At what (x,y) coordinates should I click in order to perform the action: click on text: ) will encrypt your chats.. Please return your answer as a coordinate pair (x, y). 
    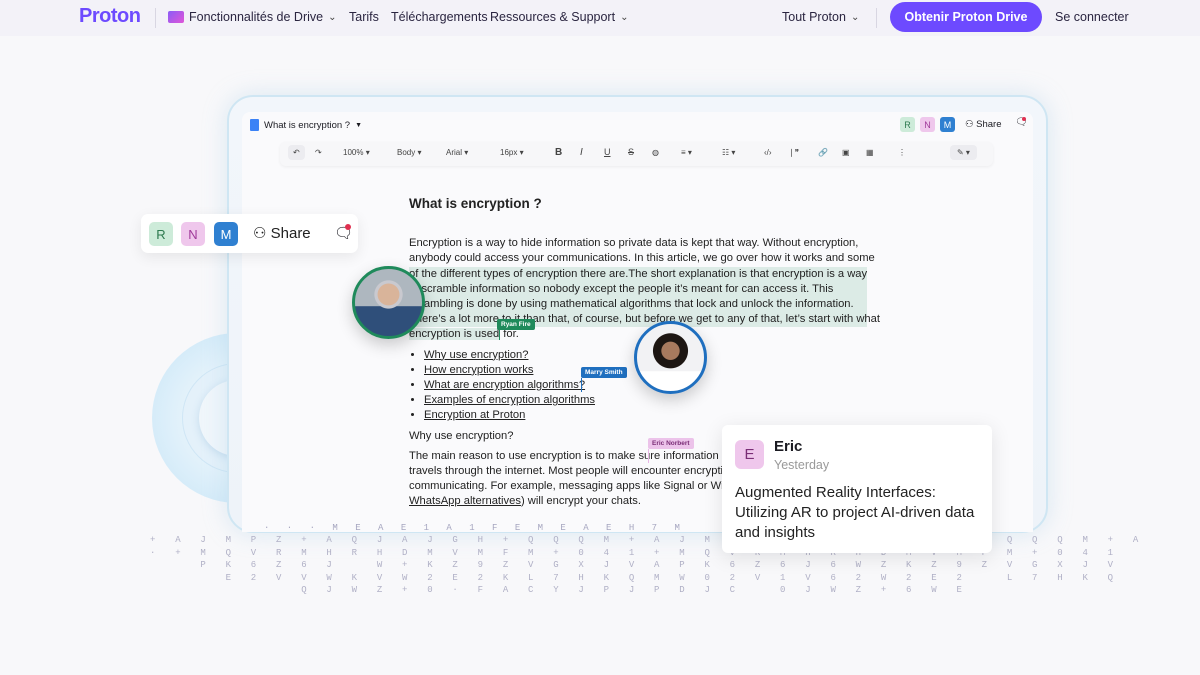
    Looking at the image, I should click on (580, 501).